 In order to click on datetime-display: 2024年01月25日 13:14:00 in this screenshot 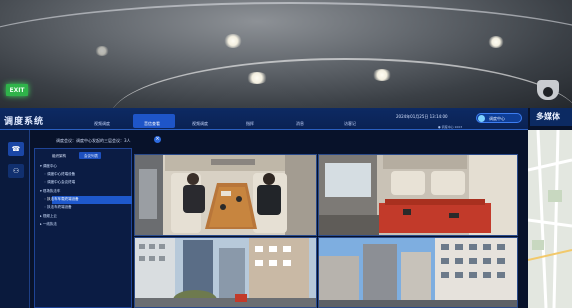, I will do `click(422, 116)`.